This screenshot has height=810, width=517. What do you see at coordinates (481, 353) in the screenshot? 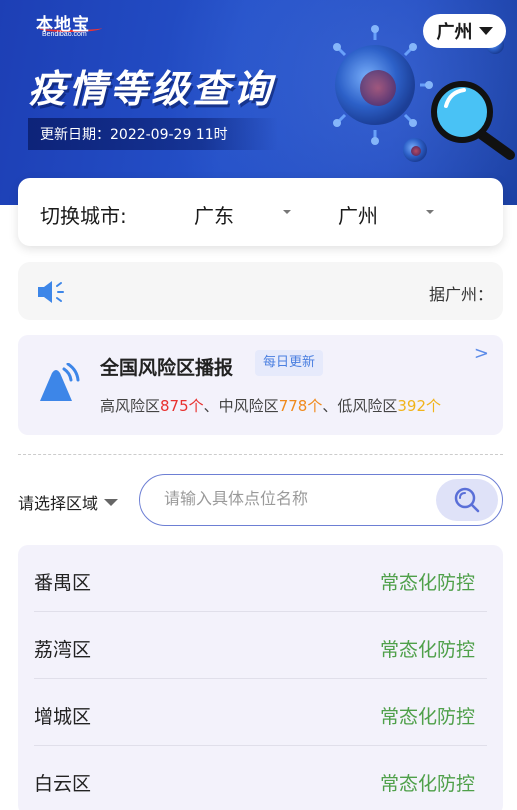
I see `chevron-right-icon: >` at bounding box center [481, 353].